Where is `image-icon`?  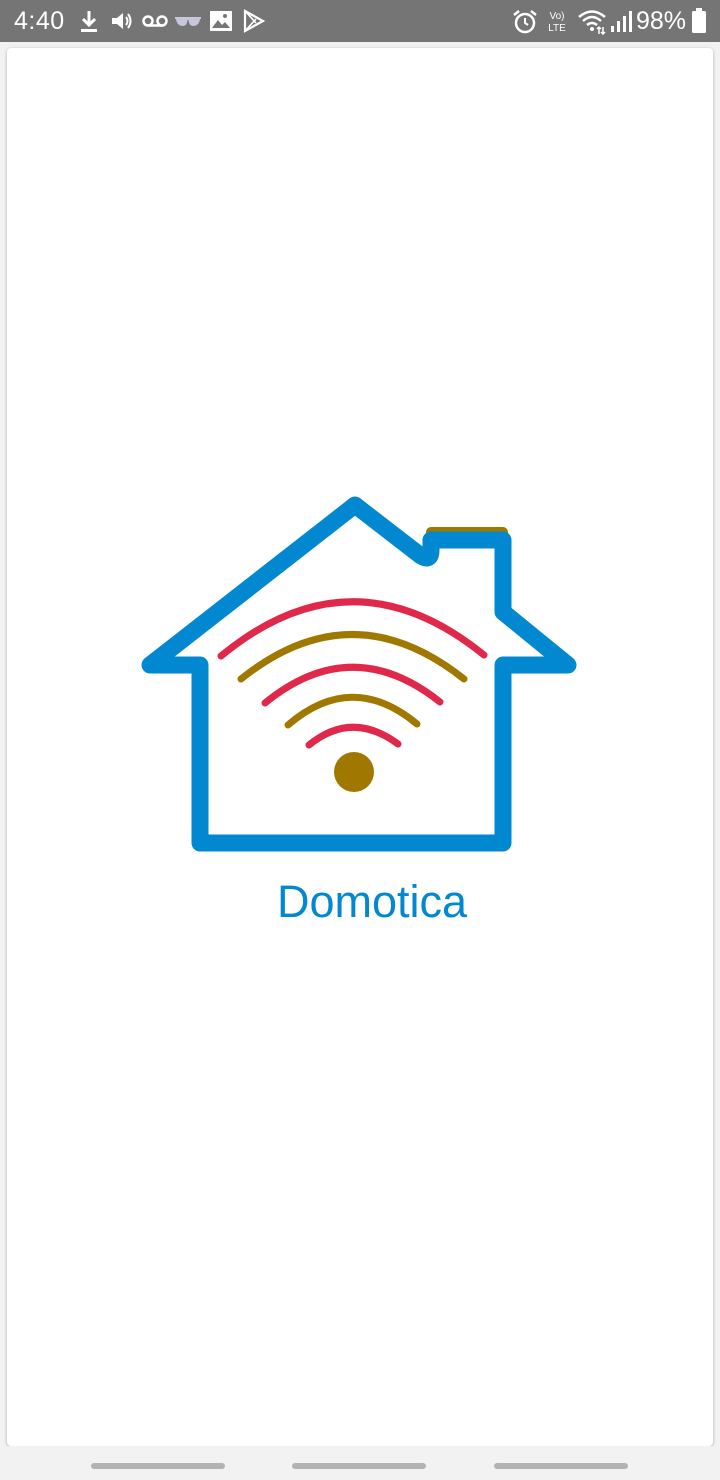 image-icon is located at coordinates (221, 21).